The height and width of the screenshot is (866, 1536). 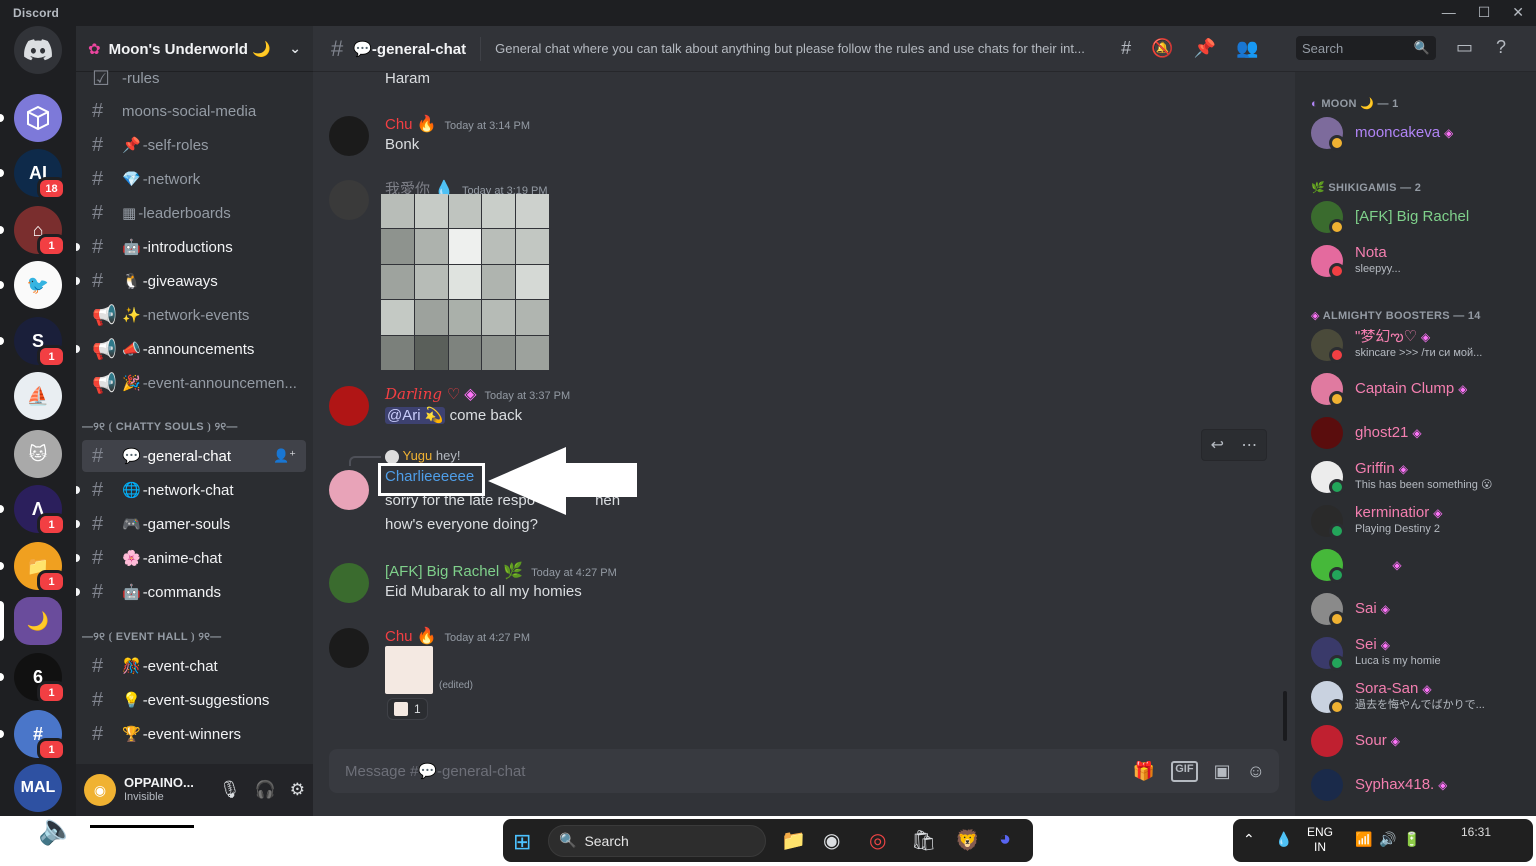 I want to click on chevron-up-icon: ⌃, so click(x=1249, y=839).